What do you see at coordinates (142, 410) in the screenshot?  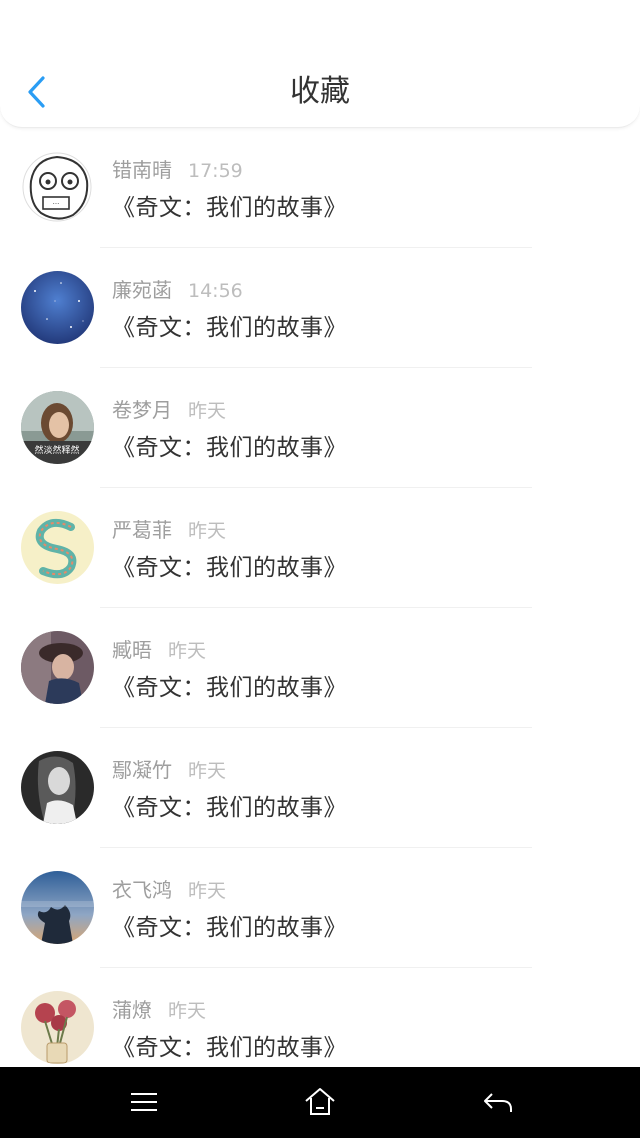 I see `user-name: 卷梦月` at bounding box center [142, 410].